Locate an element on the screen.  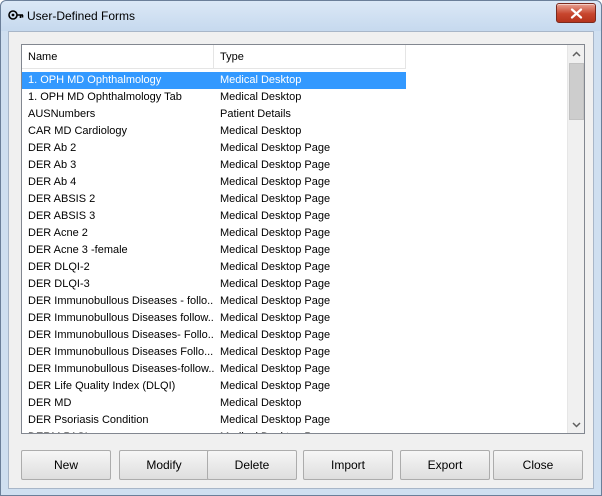
close-x-icon is located at coordinates (576, 13).